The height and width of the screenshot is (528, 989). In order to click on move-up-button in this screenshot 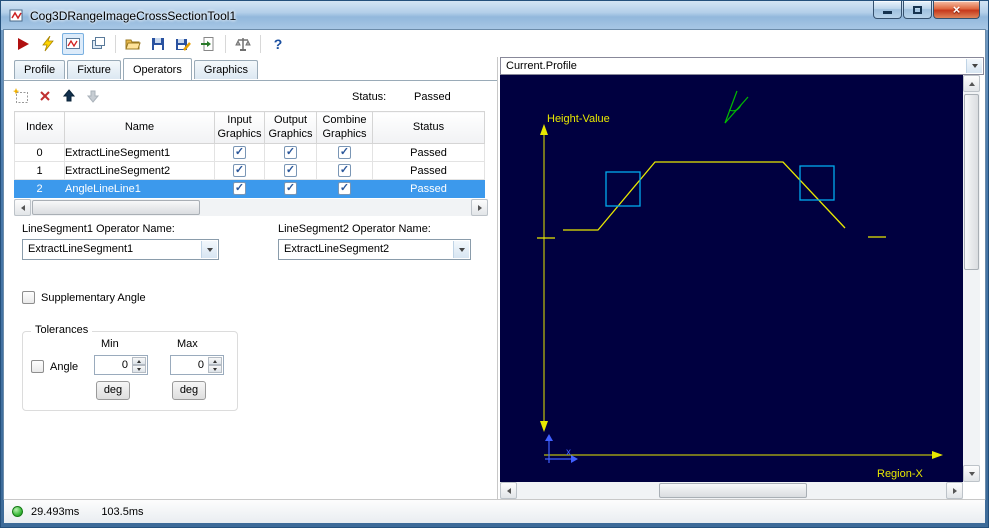, I will do `click(69, 96)`.